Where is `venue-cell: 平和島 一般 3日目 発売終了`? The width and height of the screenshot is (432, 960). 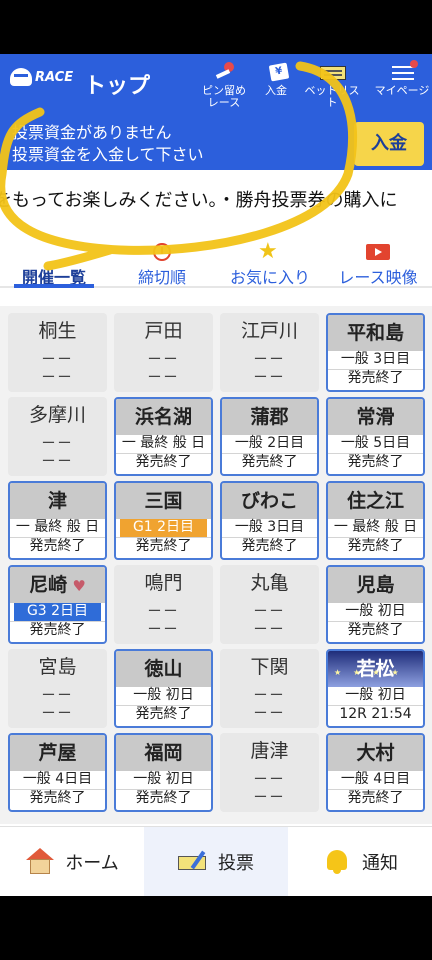
venue-cell: 平和島 一般 3日目 発売終了 is located at coordinates (375, 352).